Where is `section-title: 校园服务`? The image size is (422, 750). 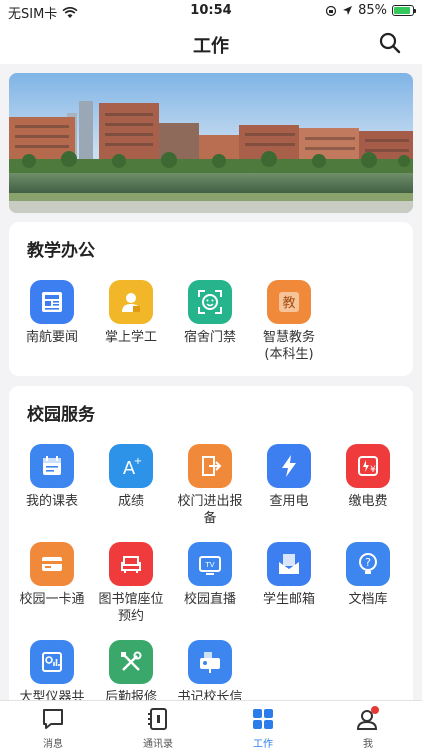 section-title: 校园服务 is located at coordinates (61, 415).